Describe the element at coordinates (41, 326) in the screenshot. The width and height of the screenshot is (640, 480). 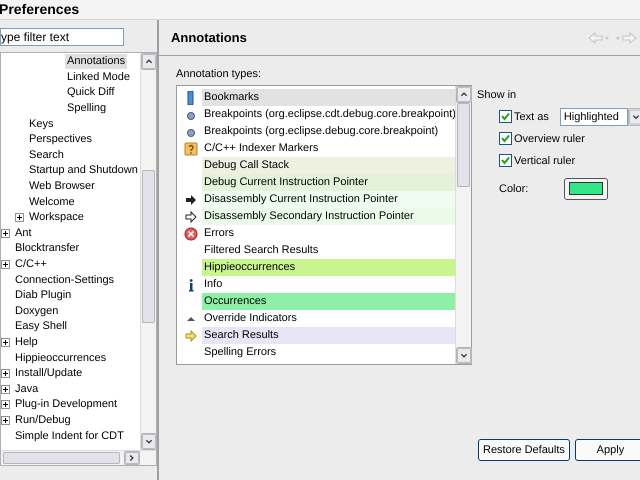
I see `tree-item: Easy Shell` at that location.